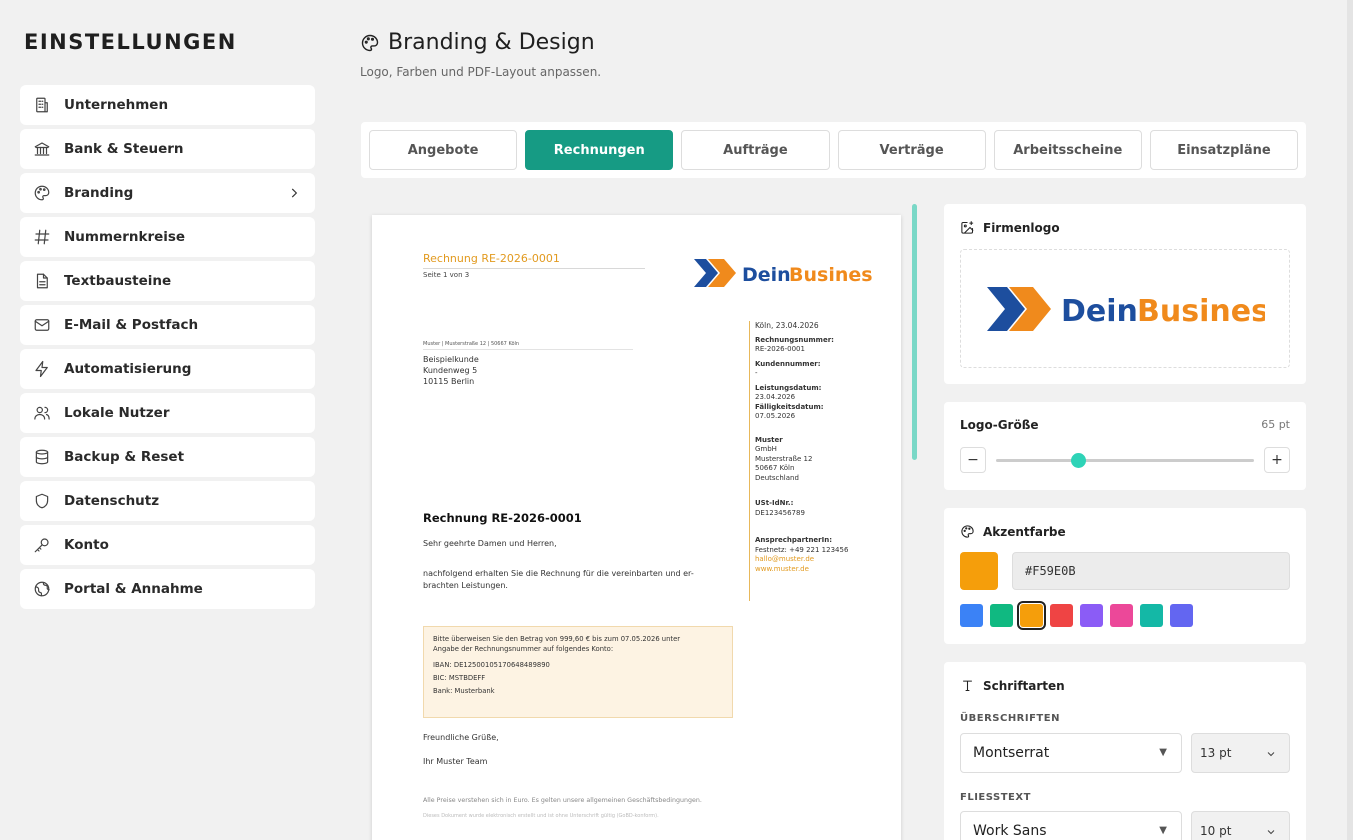 The image size is (1353, 840). Describe the element at coordinates (1350, 420) in the screenshot. I see `page-scrollbar` at that location.